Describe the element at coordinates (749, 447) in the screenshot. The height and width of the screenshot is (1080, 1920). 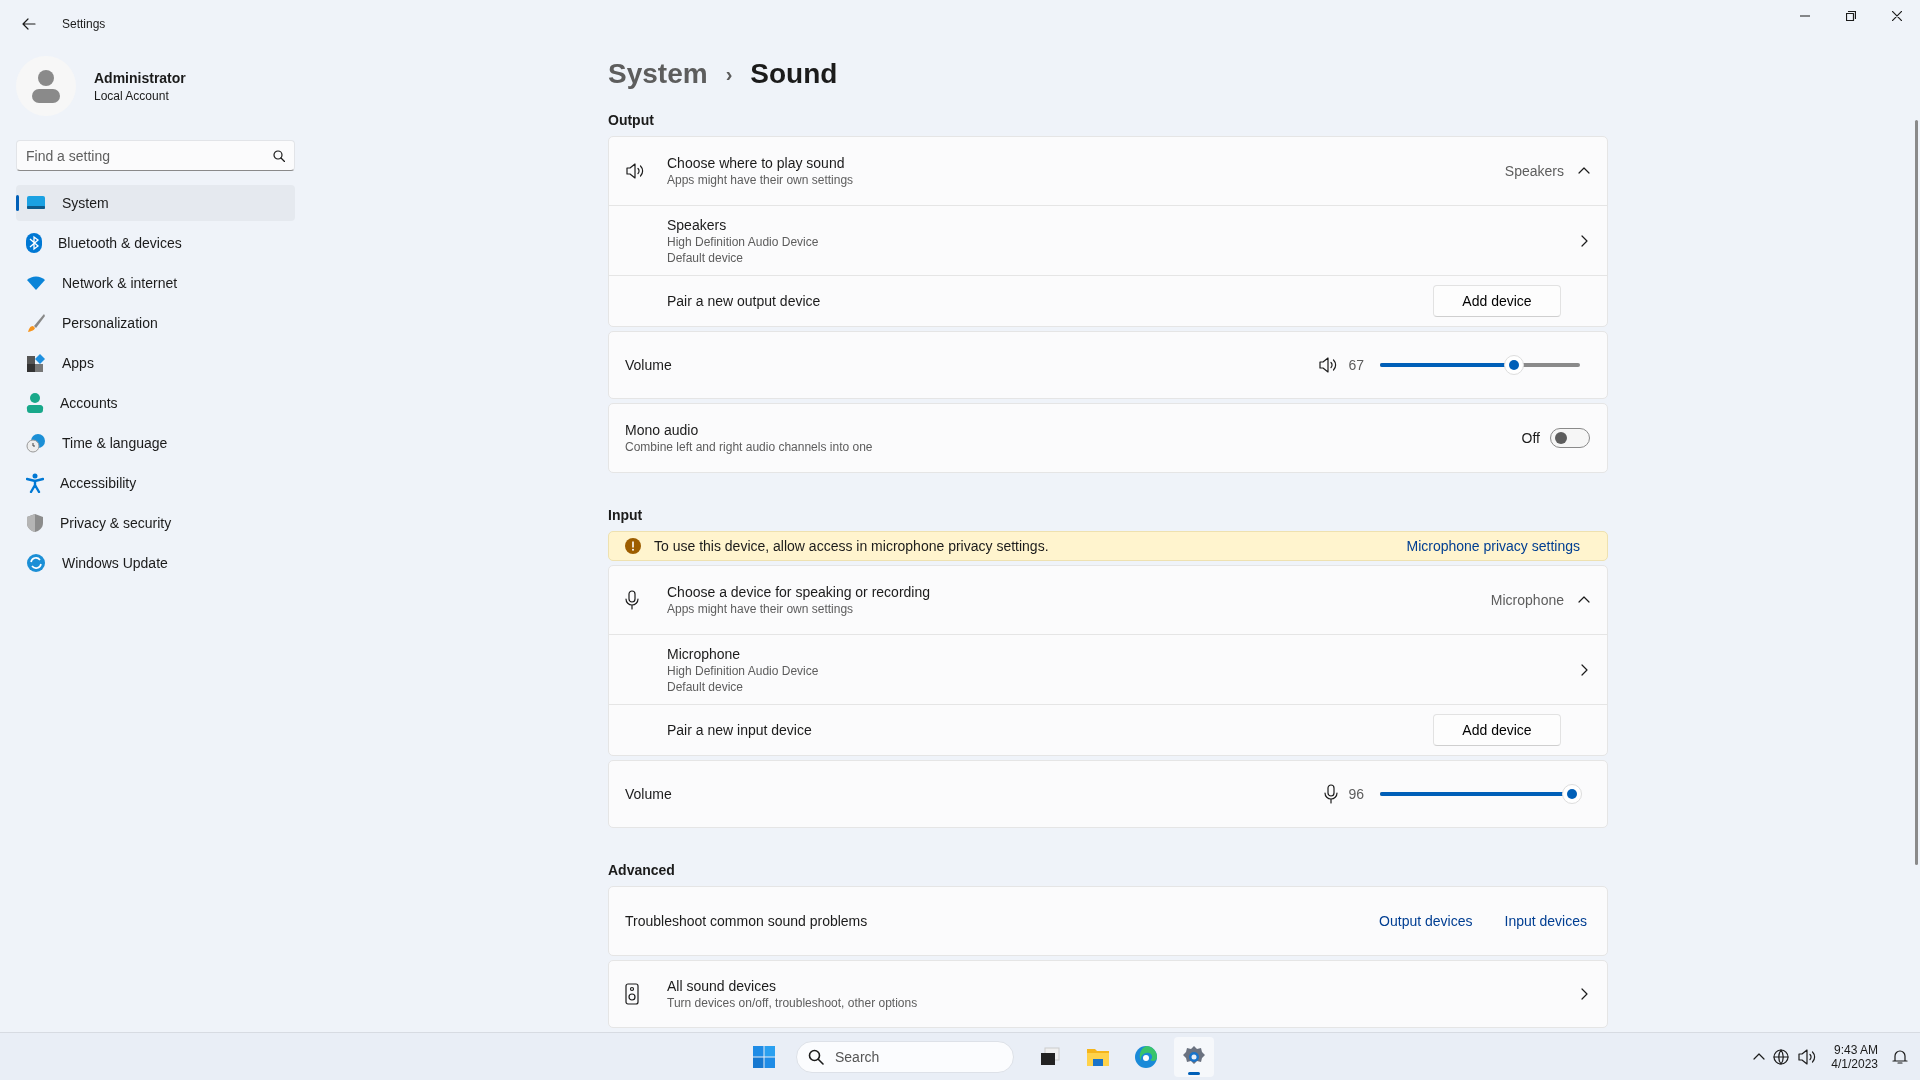
I see `setting-subtitle: Combine left and right audio channels into one` at that location.